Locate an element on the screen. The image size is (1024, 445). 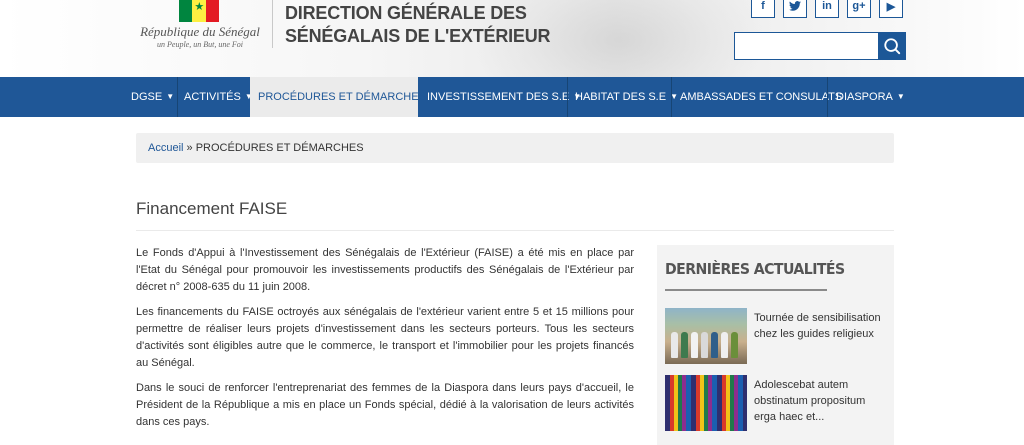
nav-item-dgse: DGSE ▼ is located at coordinates (152, 97).